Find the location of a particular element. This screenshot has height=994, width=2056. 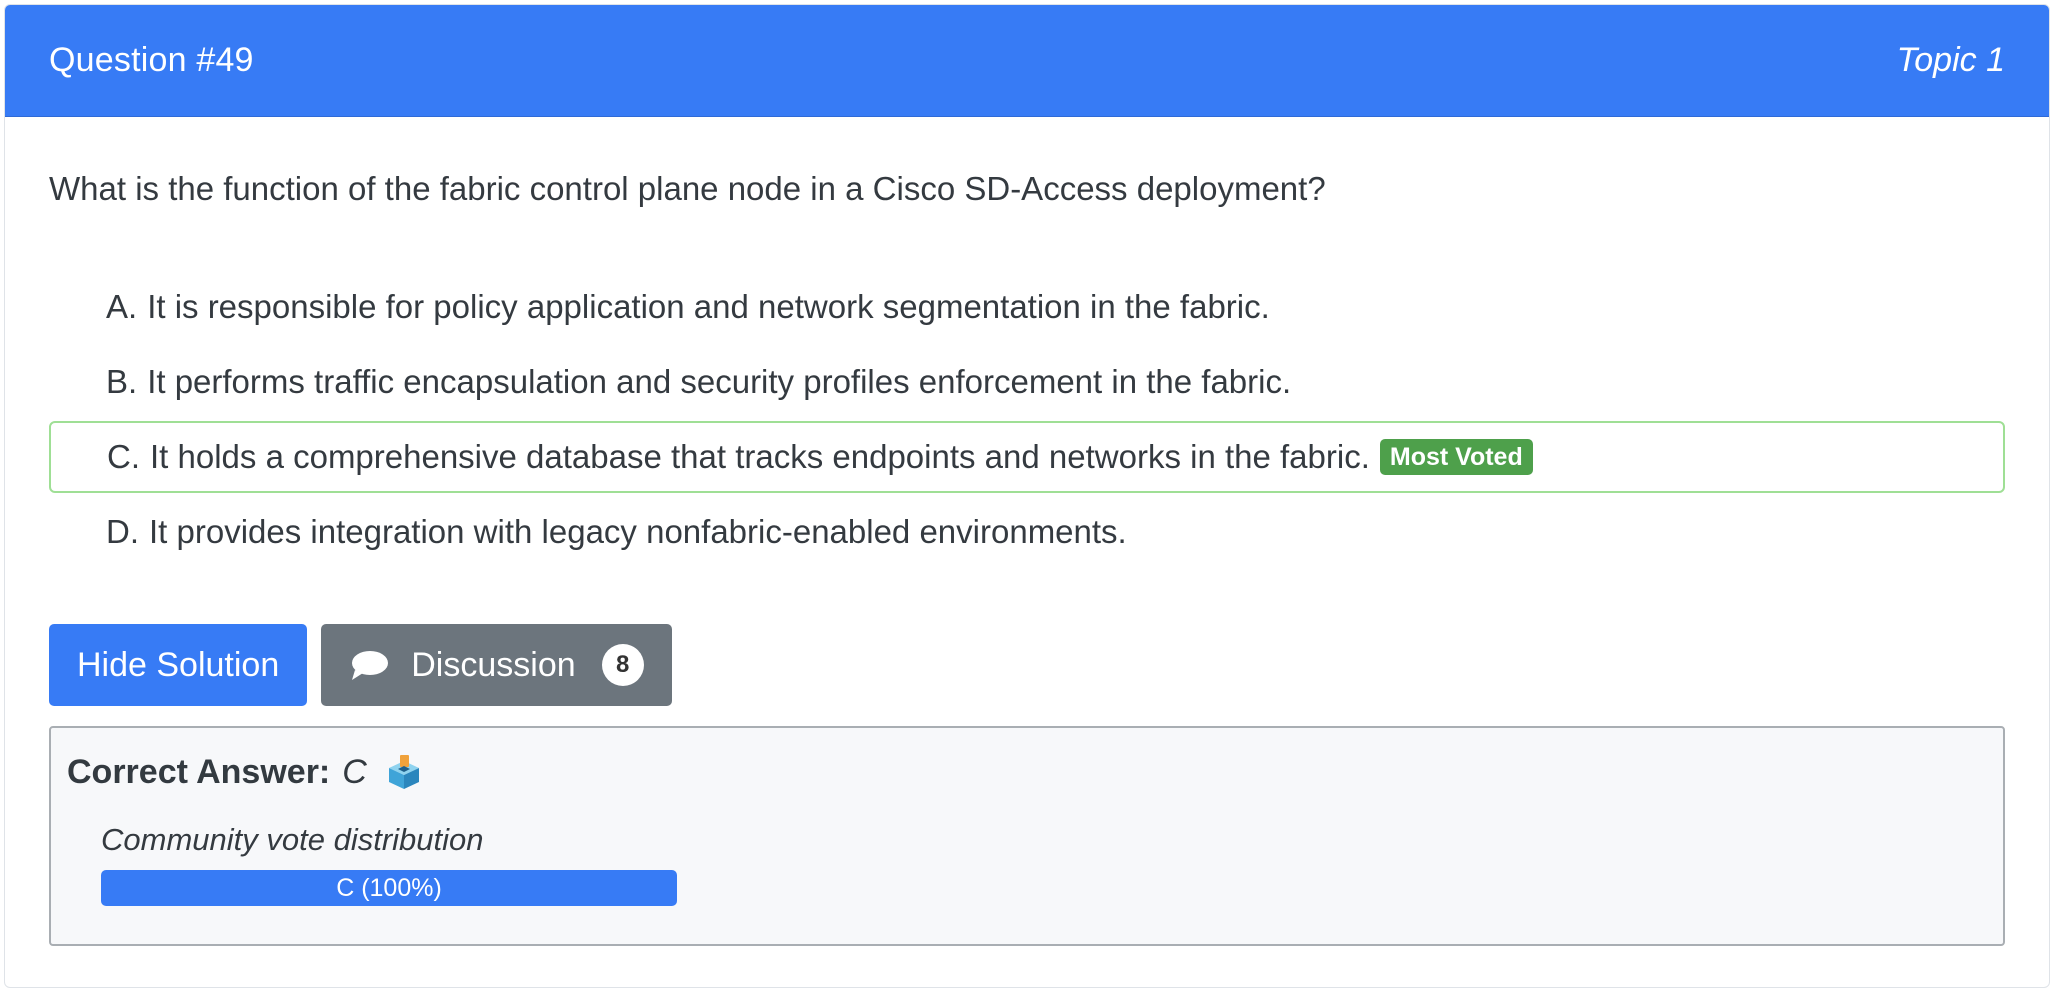

discussion-button: Discussion 8 is located at coordinates (496, 665).